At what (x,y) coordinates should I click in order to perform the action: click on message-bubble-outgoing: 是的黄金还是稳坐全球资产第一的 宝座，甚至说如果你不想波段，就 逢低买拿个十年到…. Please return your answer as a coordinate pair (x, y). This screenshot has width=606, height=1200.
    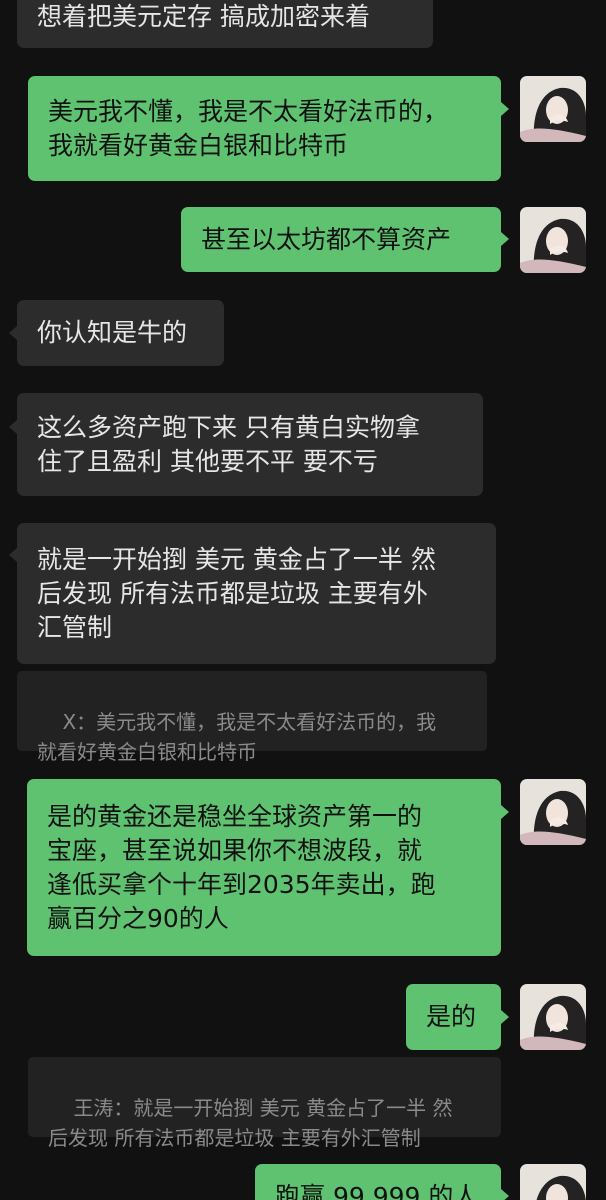
    Looking at the image, I should click on (264, 867).